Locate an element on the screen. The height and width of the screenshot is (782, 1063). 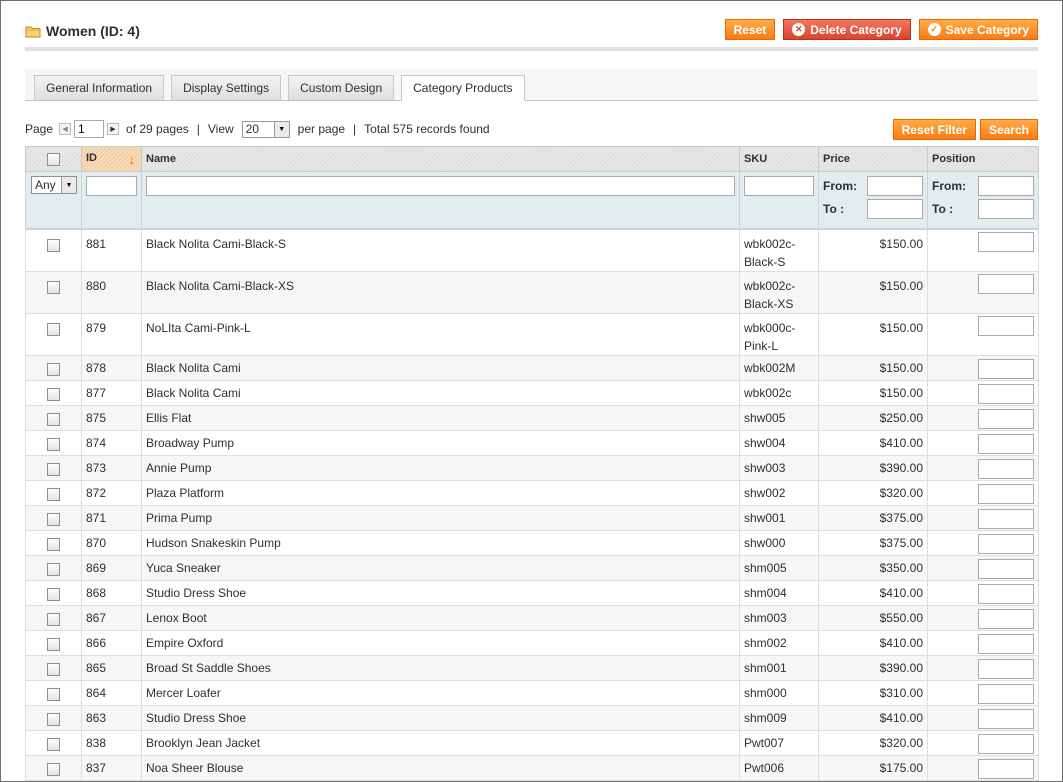
tab-display-settings: Display Settings is located at coordinates (226, 87).